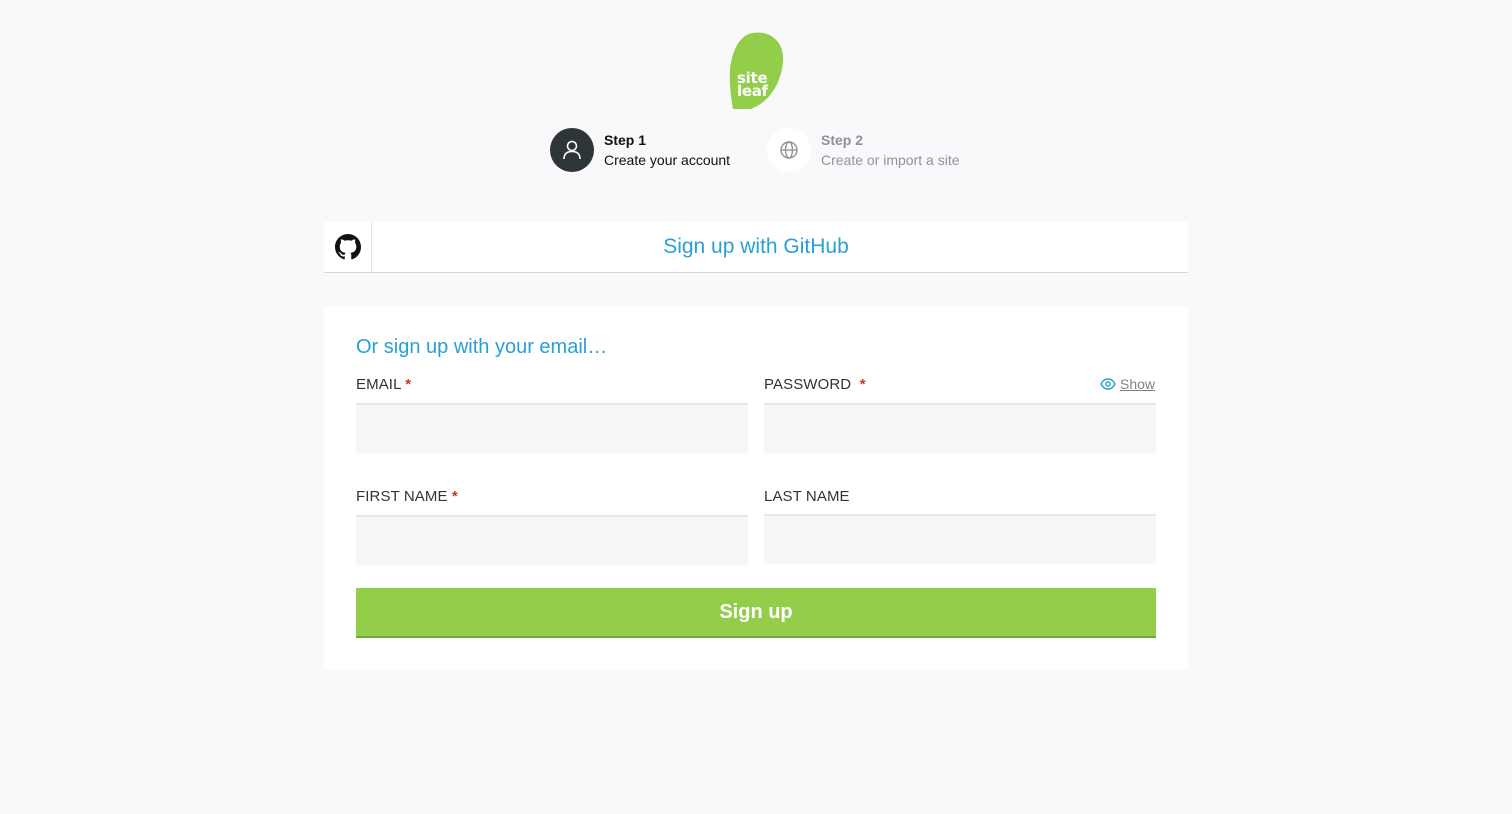  What do you see at coordinates (890, 159) in the screenshot?
I see `step-2-subtitle: Create or import a site` at bounding box center [890, 159].